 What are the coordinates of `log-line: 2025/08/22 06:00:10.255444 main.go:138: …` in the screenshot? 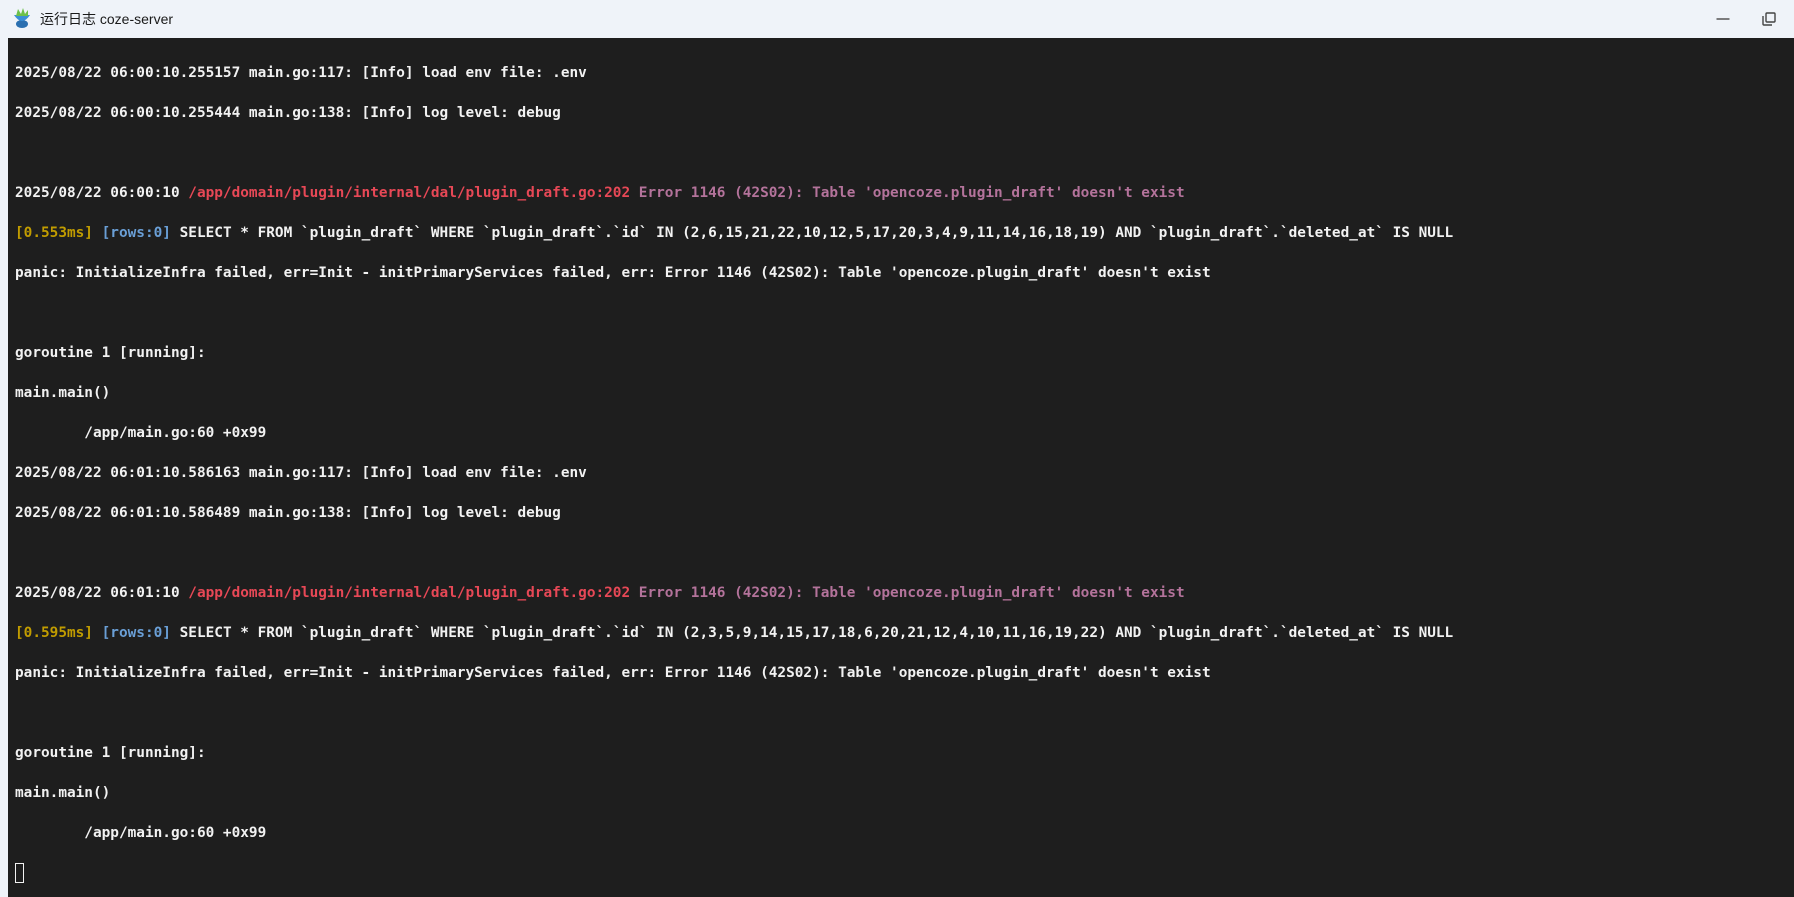 It's located at (904, 113).